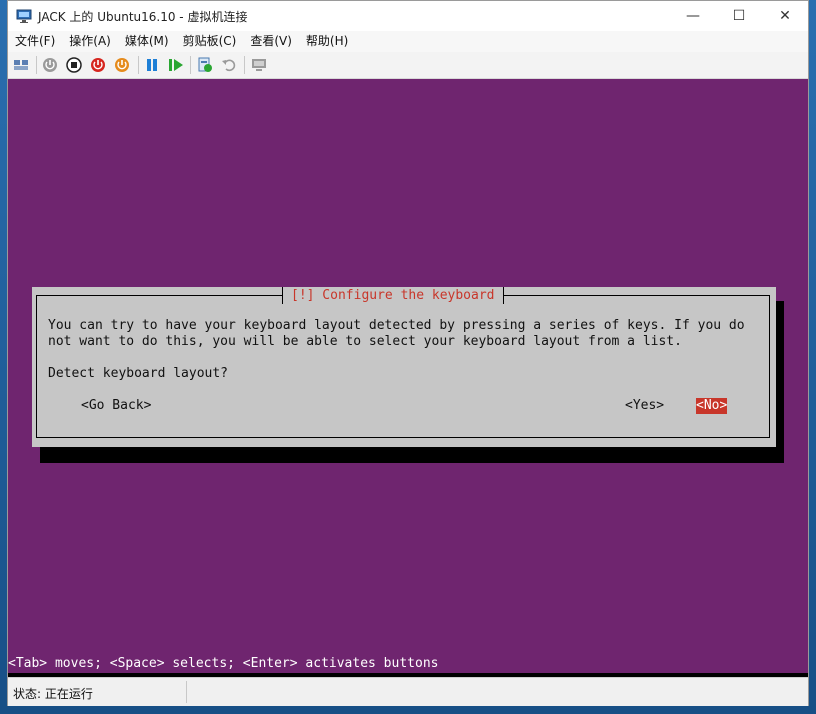  What do you see at coordinates (147, 41) in the screenshot?
I see `menu-media: 媒体(M)` at bounding box center [147, 41].